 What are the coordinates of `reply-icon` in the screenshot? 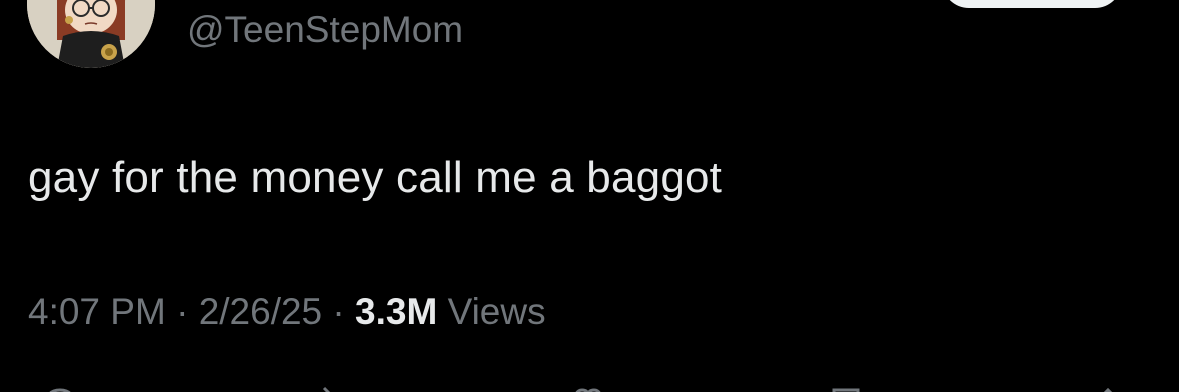 It's located at (60, 387).